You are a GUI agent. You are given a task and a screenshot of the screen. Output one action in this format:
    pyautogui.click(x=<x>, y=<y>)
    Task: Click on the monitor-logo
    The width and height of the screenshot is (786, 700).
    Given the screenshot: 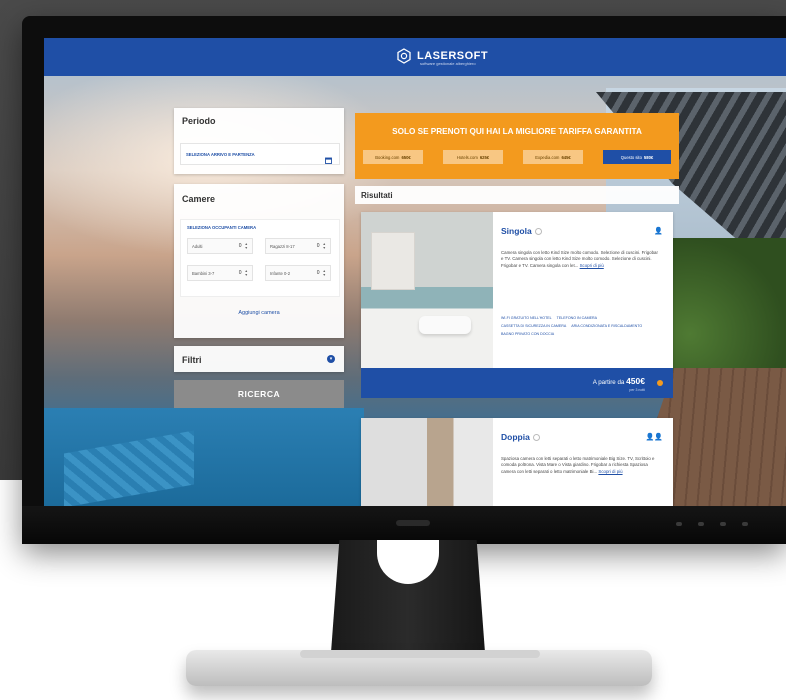 What is the action you would take?
    pyautogui.click(x=413, y=523)
    